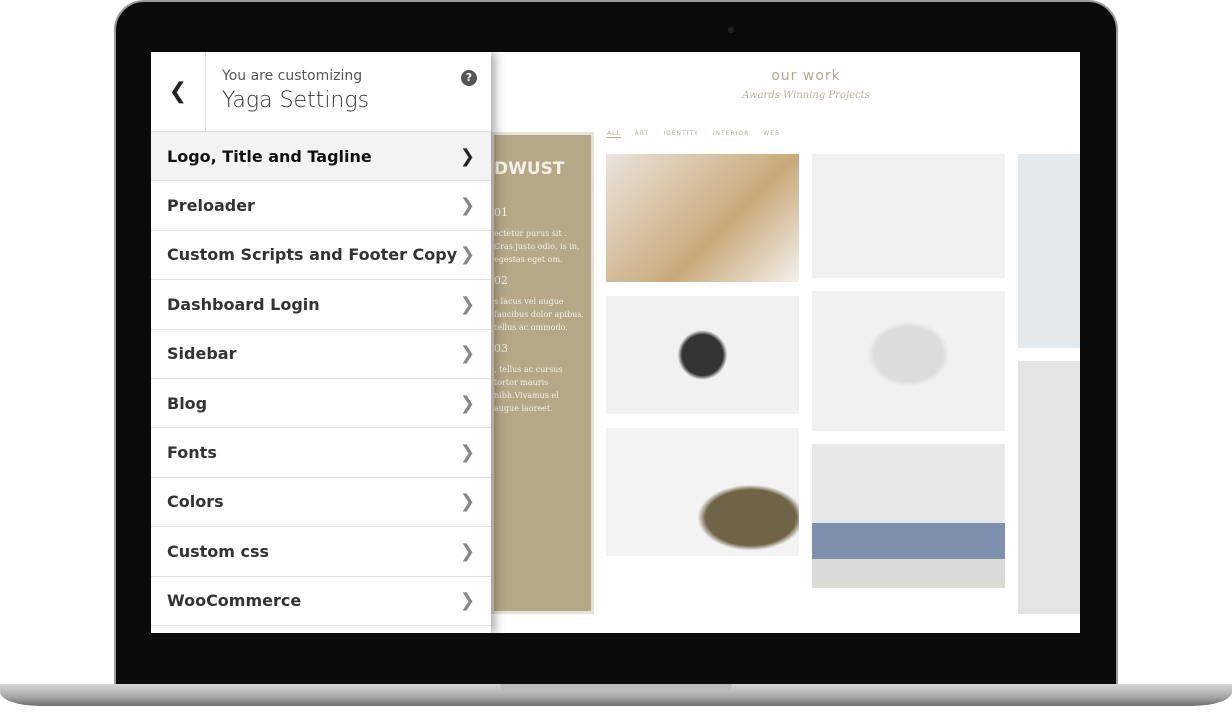  I want to click on menu-item-dashboard-login: Dashboard Login ❯, so click(321, 305).